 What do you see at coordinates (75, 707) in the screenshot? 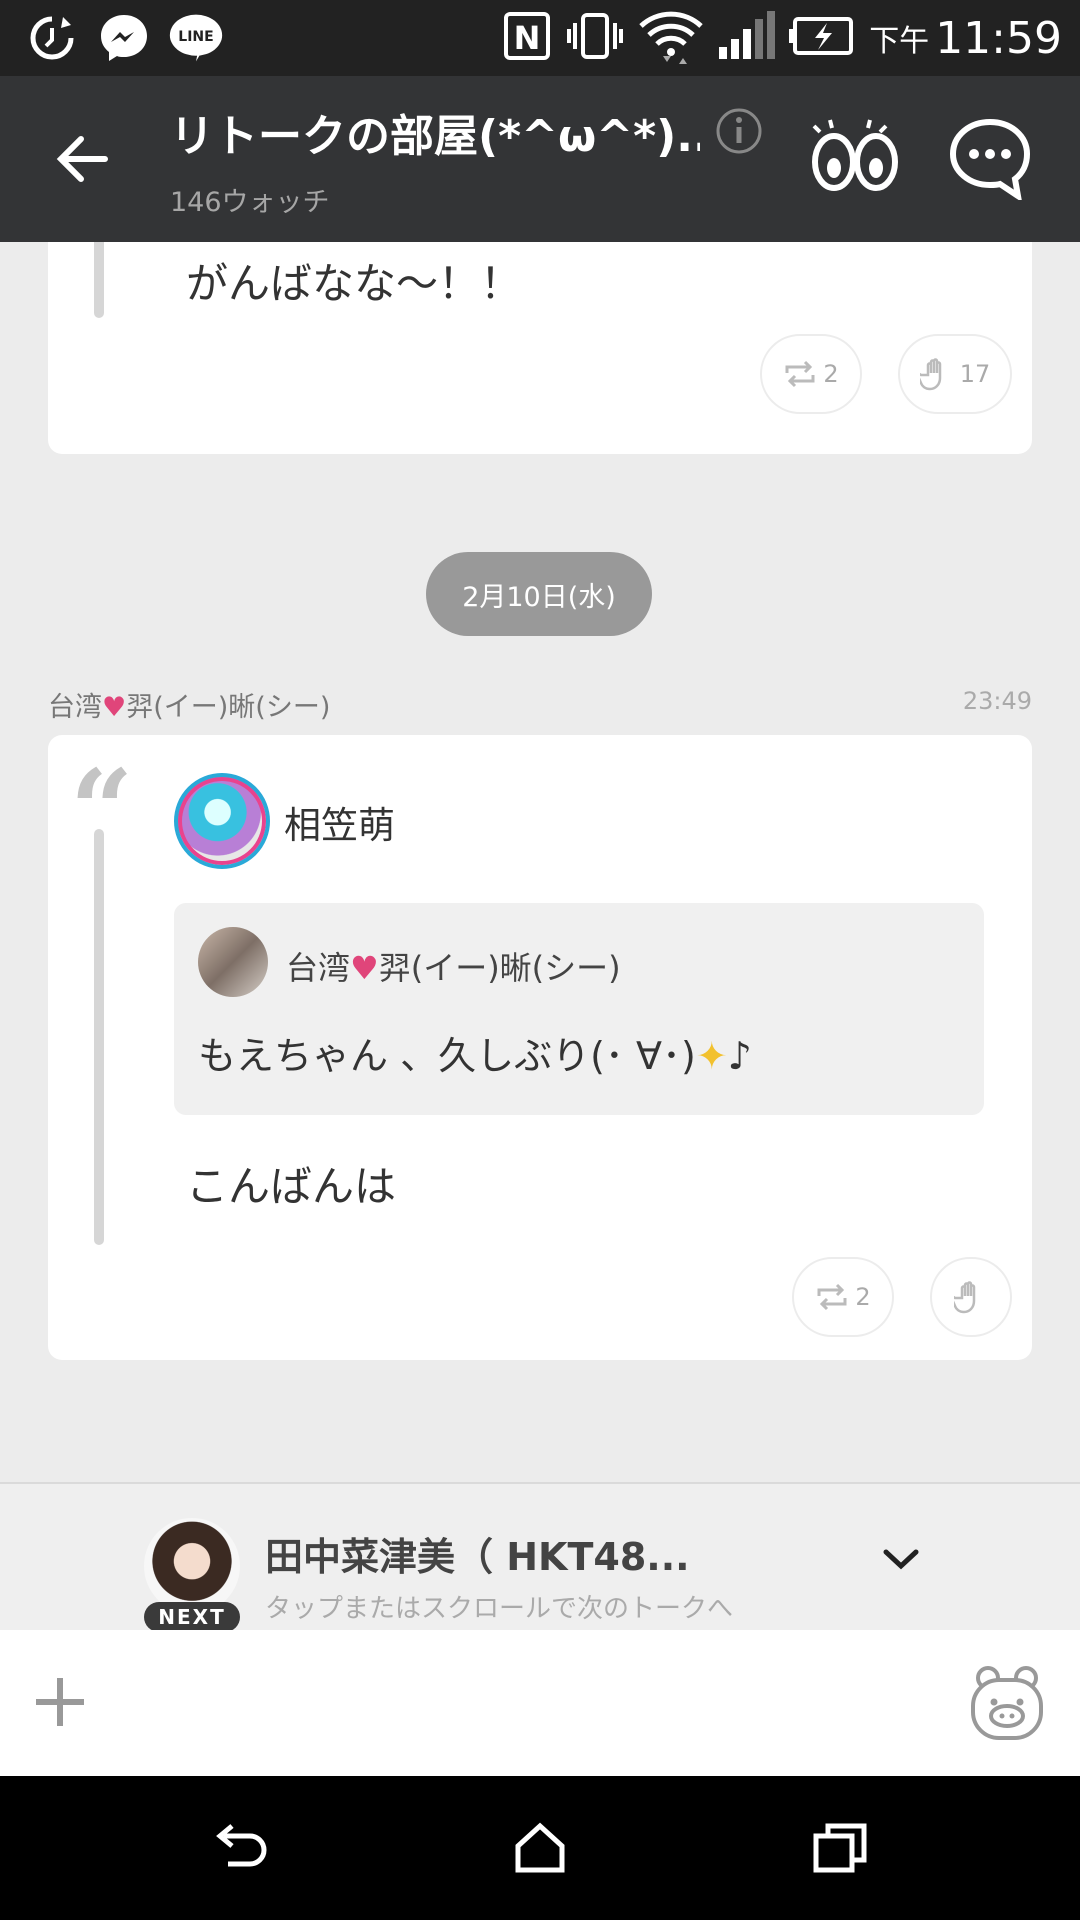
I see `sender-name-prefix: 台湾` at bounding box center [75, 707].